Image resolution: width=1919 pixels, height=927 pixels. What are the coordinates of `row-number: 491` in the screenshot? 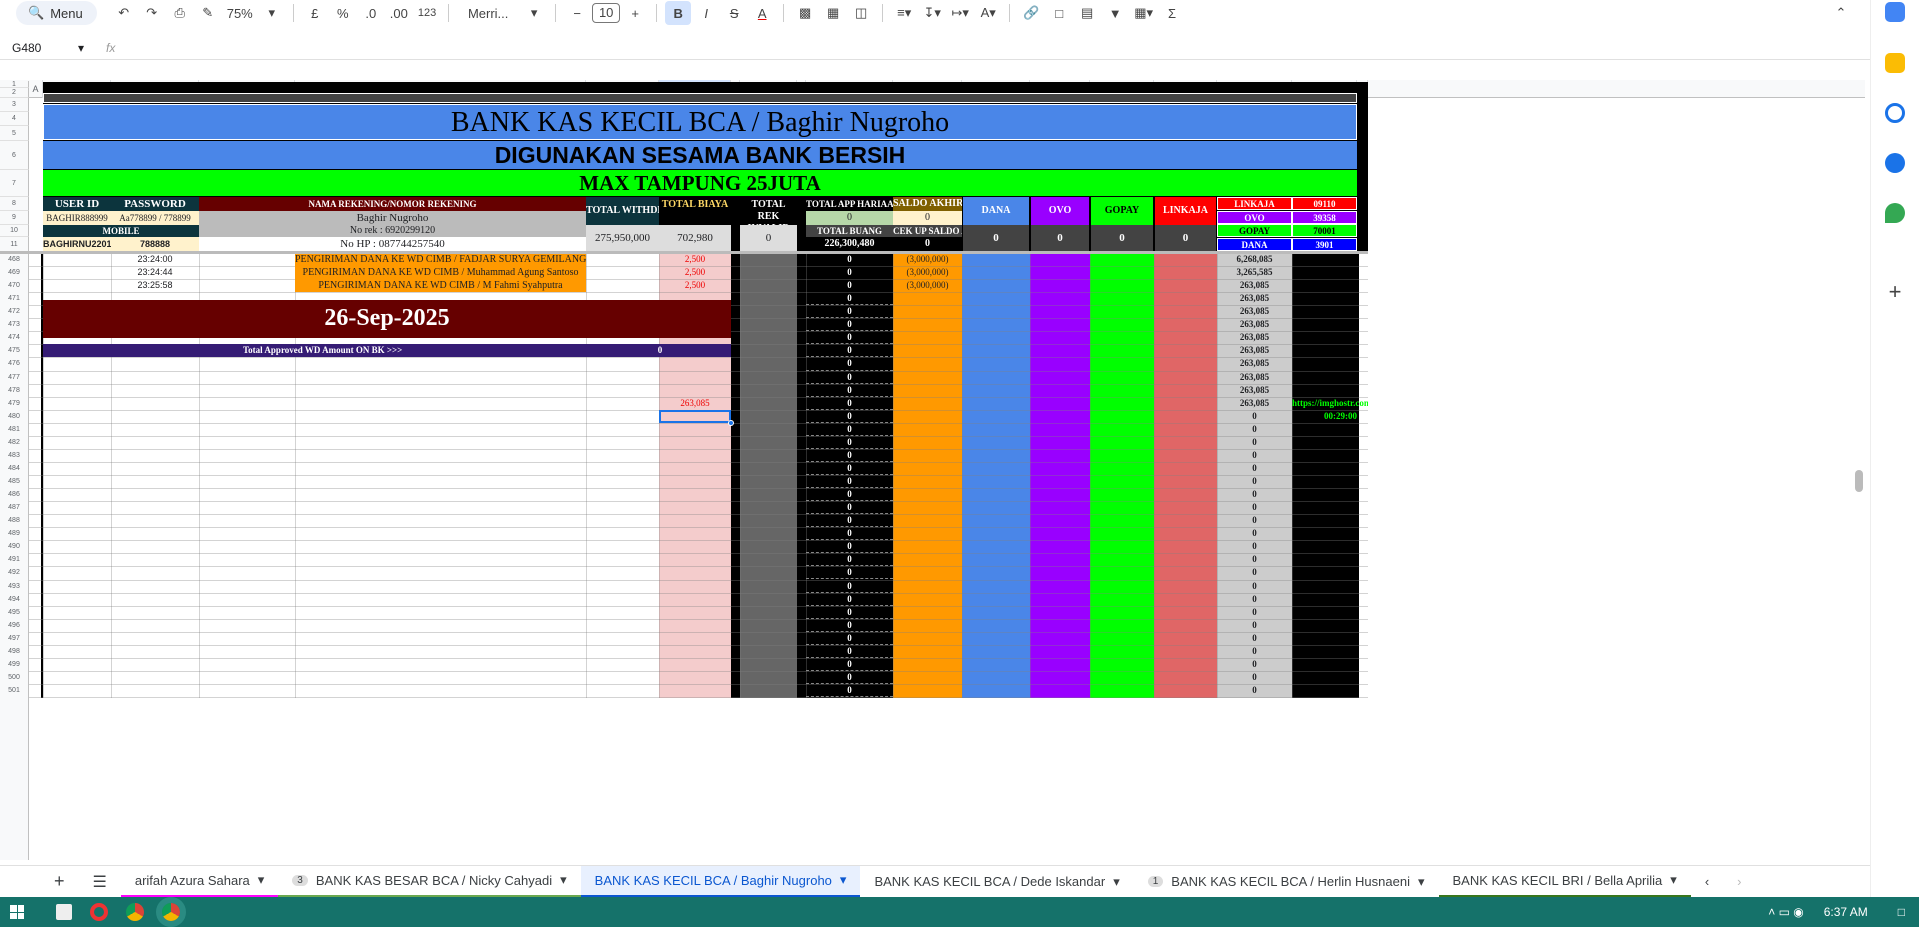 It's located at (14, 560).